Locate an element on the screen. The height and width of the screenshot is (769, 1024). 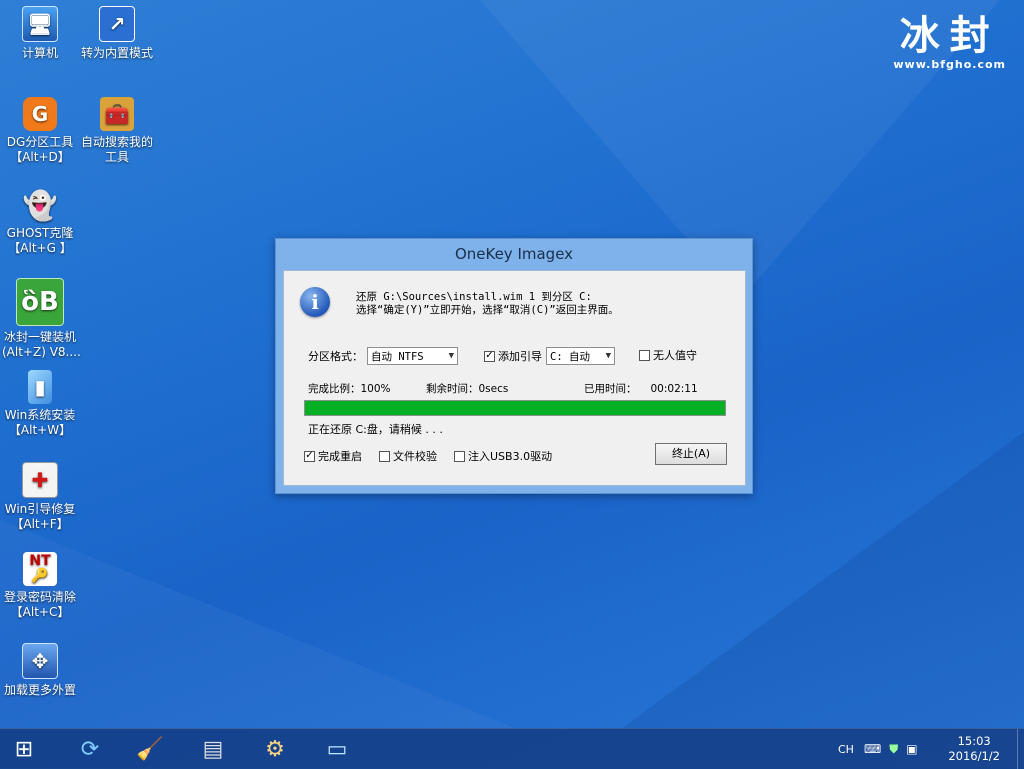
reboot-label: 完成重启 is located at coordinates (340, 456).